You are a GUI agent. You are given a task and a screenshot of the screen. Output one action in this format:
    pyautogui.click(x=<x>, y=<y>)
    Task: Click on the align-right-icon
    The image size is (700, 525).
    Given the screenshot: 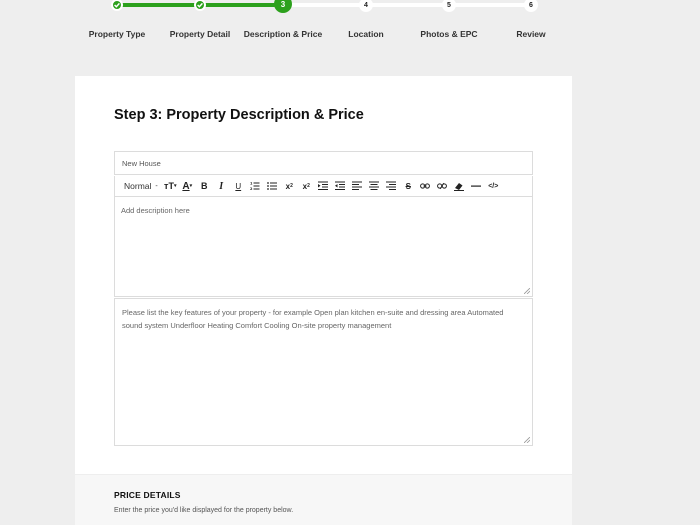 What is the action you would take?
    pyautogui.click(x=391, y=186)
    